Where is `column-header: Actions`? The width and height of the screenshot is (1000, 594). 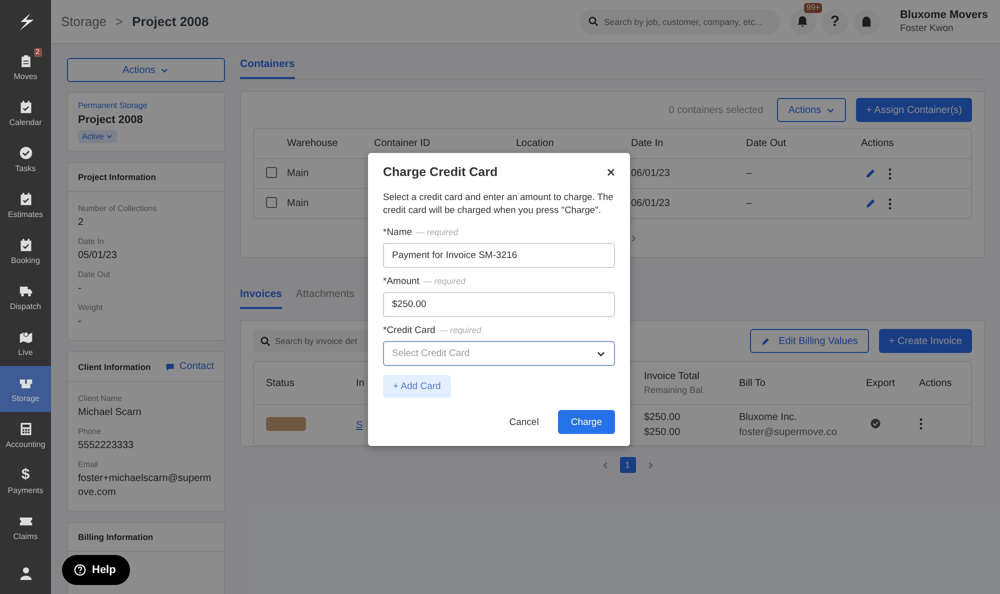 column-header: Actions is located at coordinates (878, 143).